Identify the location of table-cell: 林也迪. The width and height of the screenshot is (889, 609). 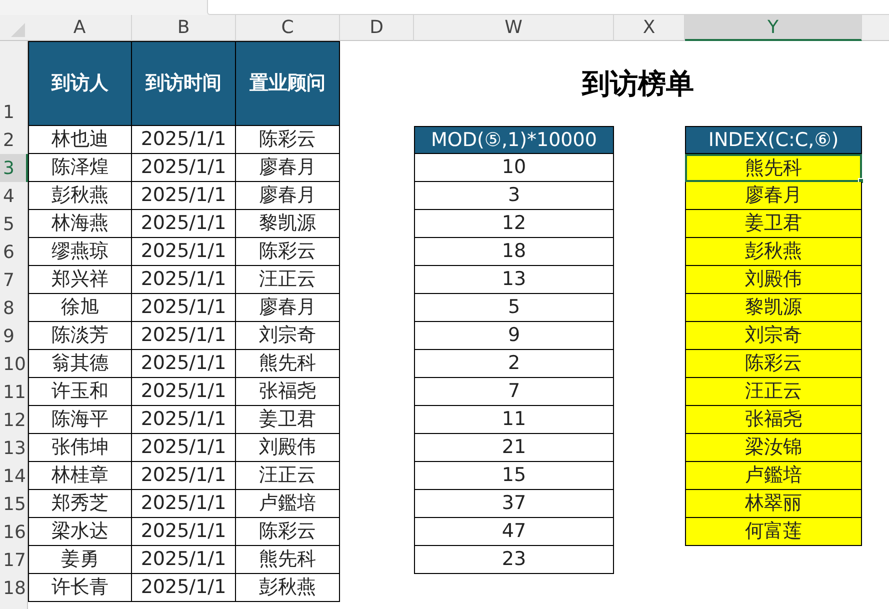
(80, 140).